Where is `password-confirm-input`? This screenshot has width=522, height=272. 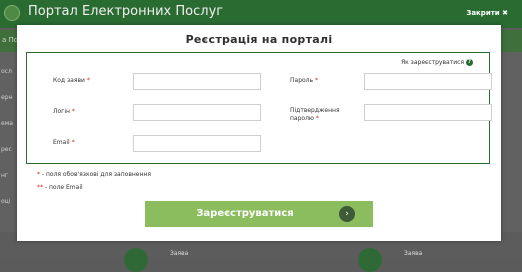
password-confirm-input is located at coordinates (428, 112).